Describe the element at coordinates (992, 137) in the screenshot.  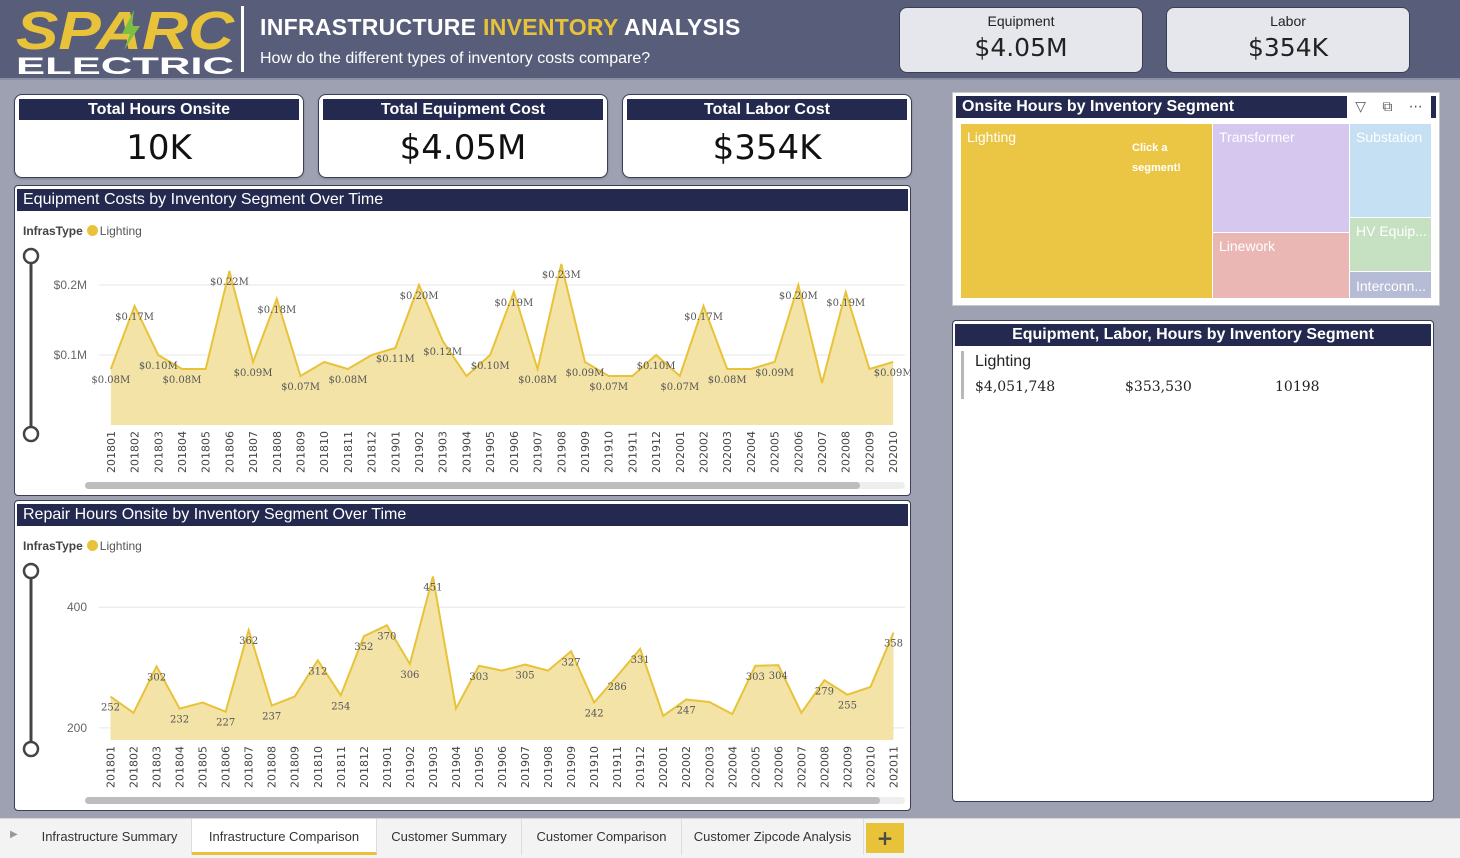
I see `cell-label: Lighting` at that location.